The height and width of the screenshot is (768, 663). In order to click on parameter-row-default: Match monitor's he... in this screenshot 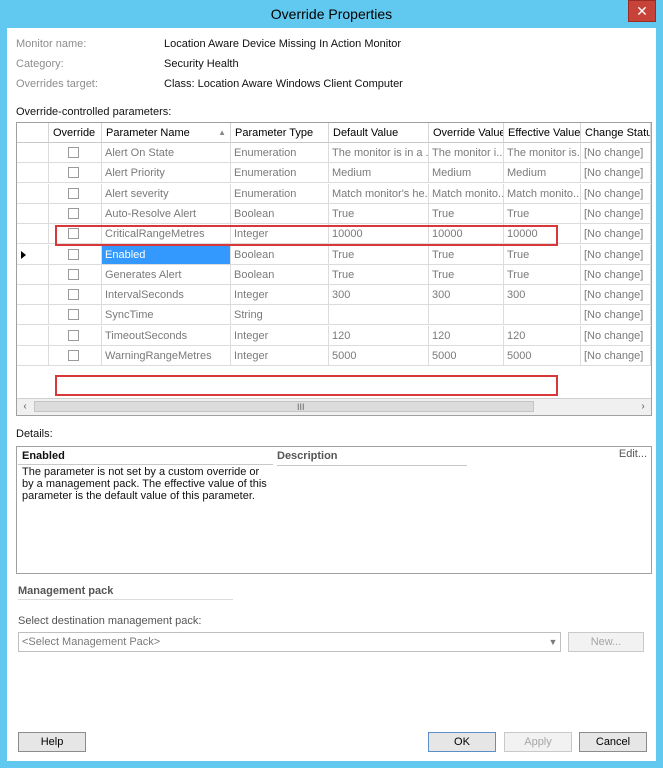, I will do `click(379, 193)`.